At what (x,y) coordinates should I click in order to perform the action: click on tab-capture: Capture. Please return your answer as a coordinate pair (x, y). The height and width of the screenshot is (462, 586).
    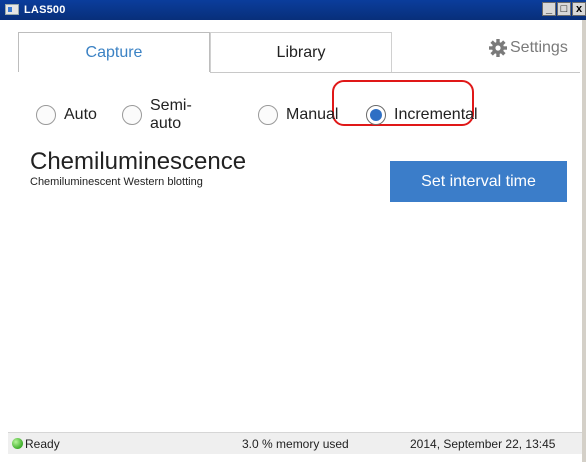
    Looking at the image, I should click on (114, 52).